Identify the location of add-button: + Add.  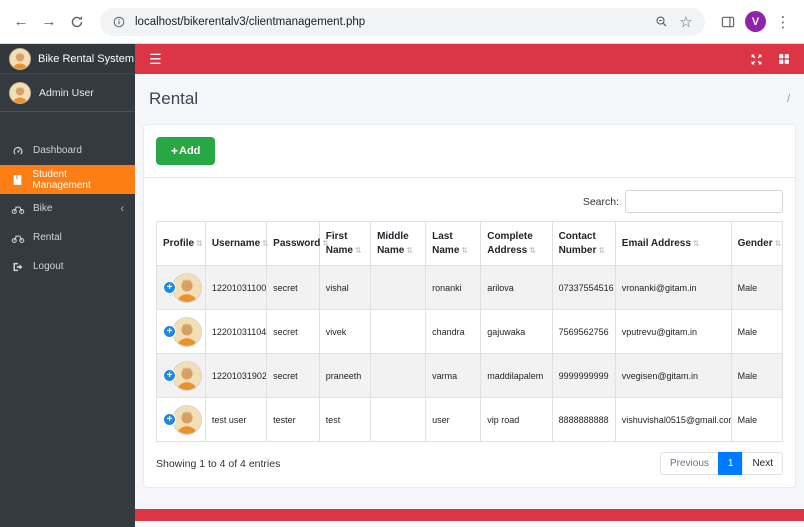
(186, 151).